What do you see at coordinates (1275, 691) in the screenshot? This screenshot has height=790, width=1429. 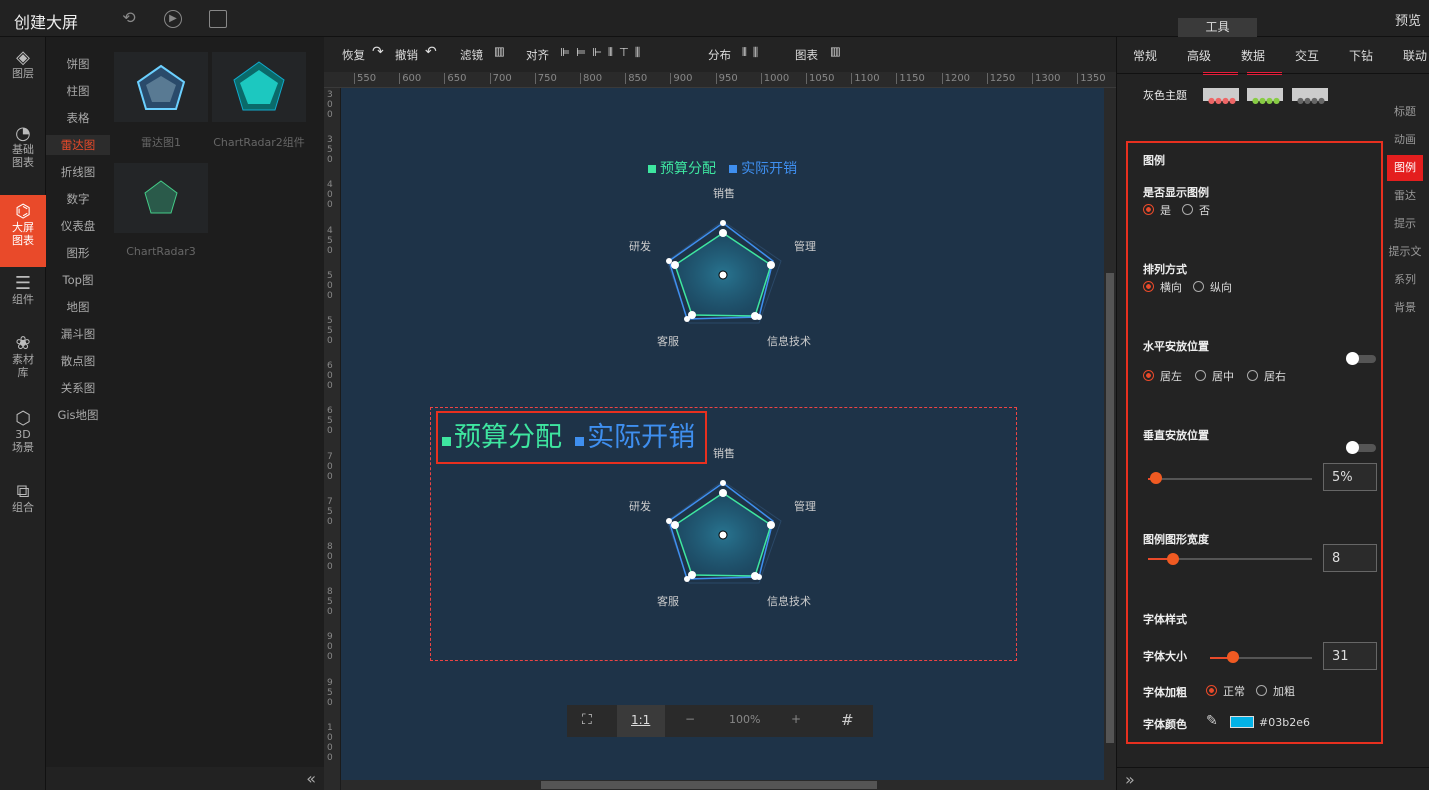 I see `bold-bold-radio: 加粗` at bounding box center [1275, 691].